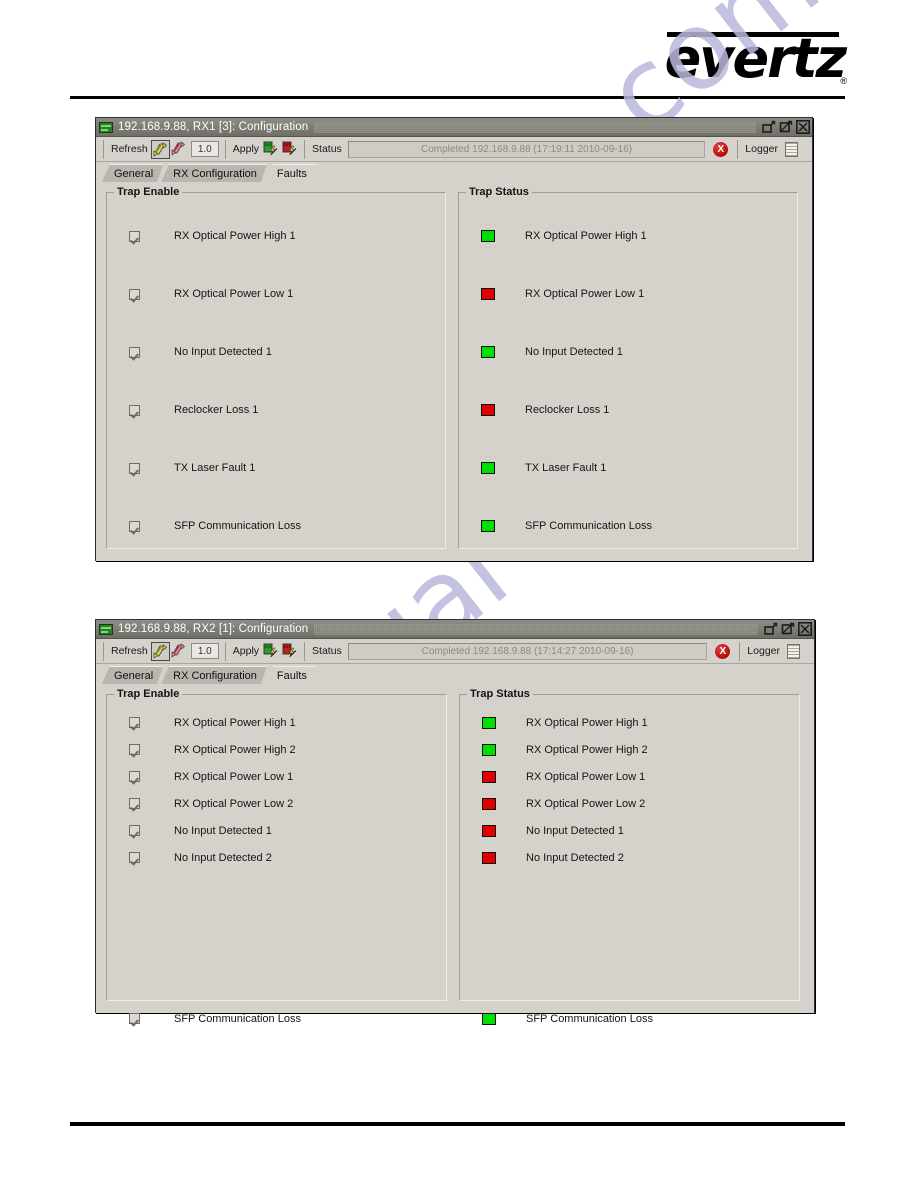 The image size is (918, 1188). What do you see at coordinates (575, 857) in the screenshot?
I see `trap-status-label: No Input Detected 2` at bounding box center [575, 857].